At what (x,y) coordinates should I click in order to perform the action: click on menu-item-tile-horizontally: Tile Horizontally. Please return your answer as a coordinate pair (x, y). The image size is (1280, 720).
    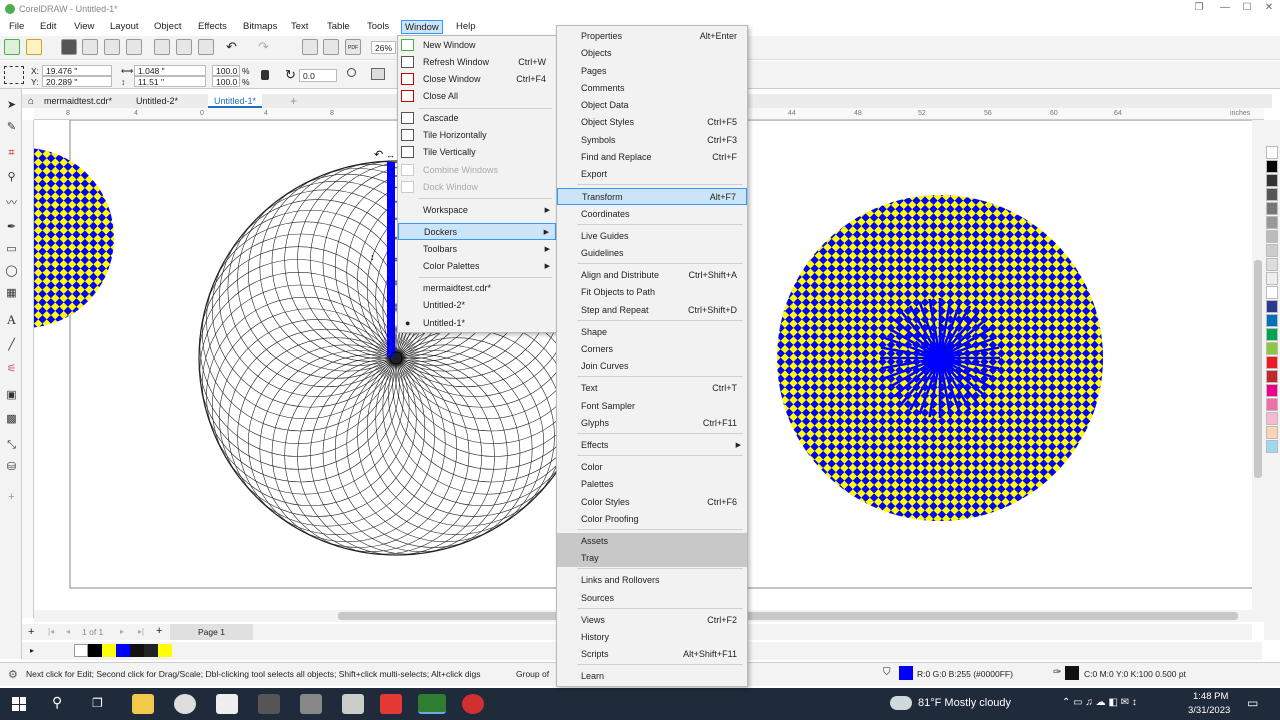
    Looking at the image, I should click on (477, 135).